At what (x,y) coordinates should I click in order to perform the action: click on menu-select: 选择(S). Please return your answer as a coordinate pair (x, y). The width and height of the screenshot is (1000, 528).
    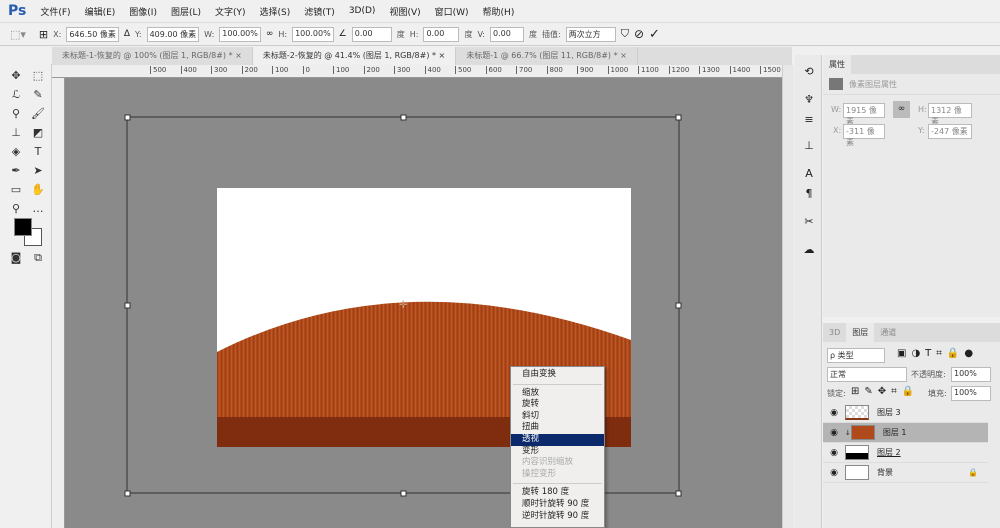
    Looking at the image, I should click on (275, 11).